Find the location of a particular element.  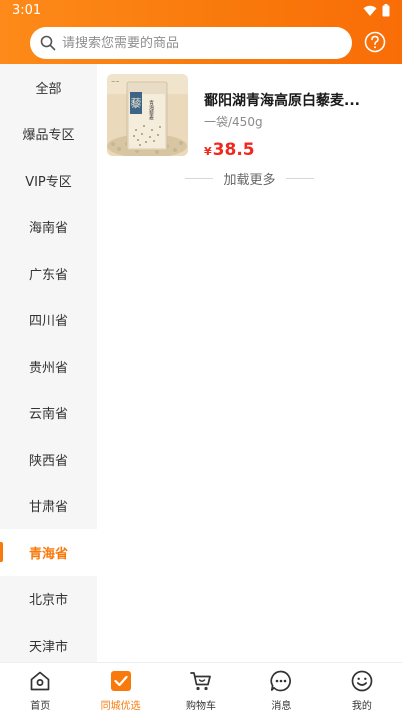

sidebar-item-label: 甘肃省 is located at coordinates (48, 508).